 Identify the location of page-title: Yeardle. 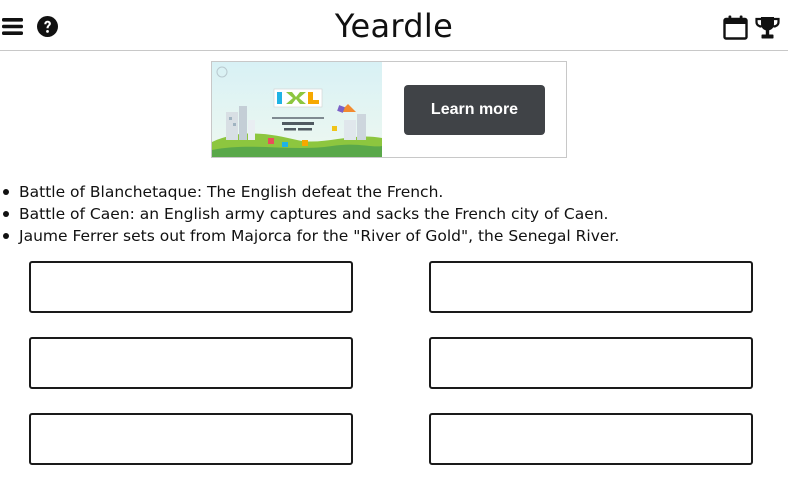
(394, 26).